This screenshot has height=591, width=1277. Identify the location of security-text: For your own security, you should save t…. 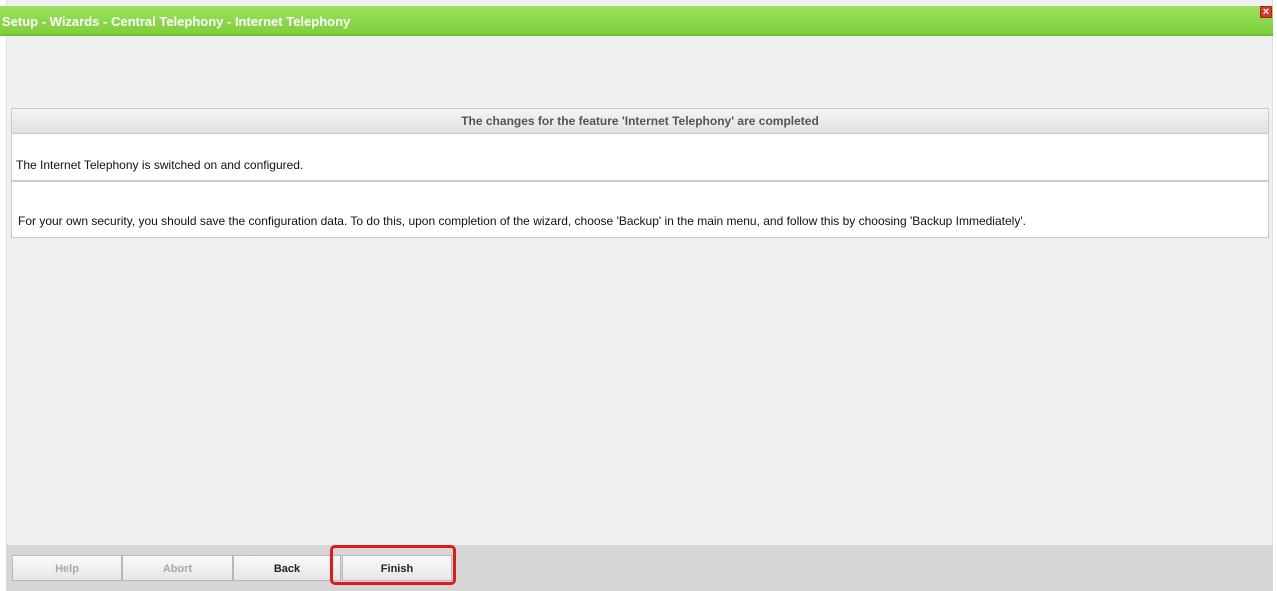
(522, 221).